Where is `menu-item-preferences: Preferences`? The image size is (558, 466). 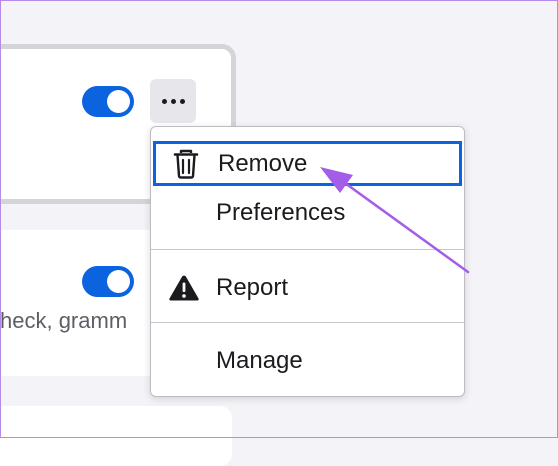 menu-item-preferences: Preferences is located at coordinates (307, 213).